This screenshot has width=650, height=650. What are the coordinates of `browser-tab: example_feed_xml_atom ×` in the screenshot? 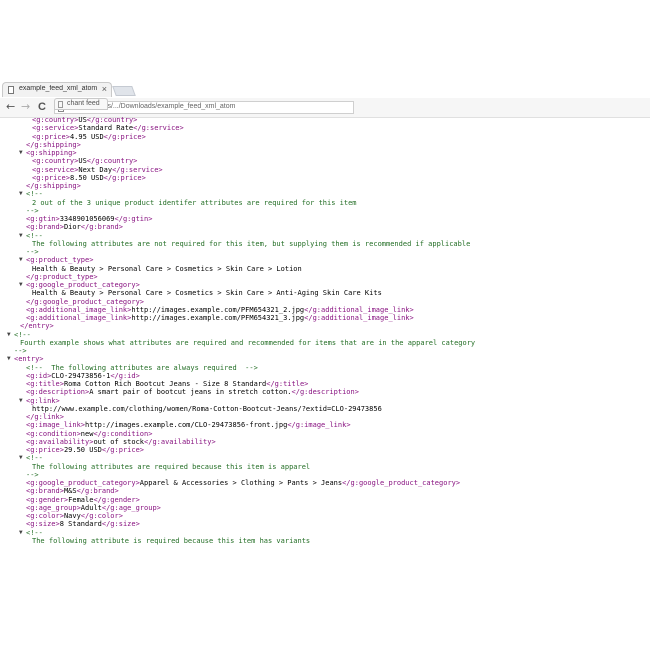 It's located at (57, 89).